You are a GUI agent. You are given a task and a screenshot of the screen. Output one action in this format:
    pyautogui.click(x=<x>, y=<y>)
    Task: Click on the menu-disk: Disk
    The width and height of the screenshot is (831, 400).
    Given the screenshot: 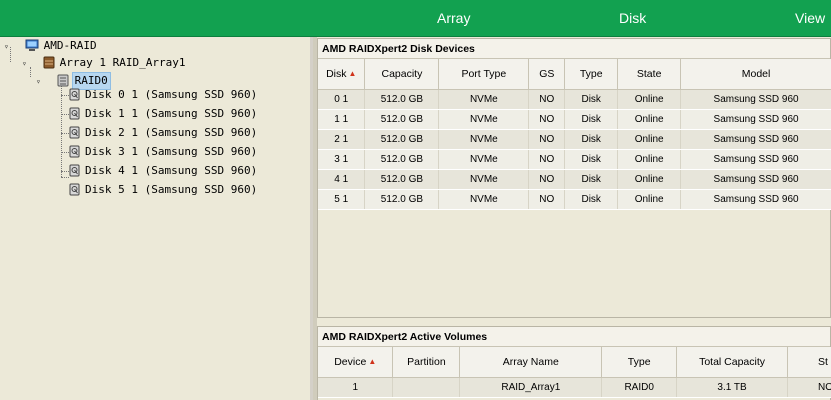 What is the action you would take?
    pyautogui.click(x=632, y=18)
    